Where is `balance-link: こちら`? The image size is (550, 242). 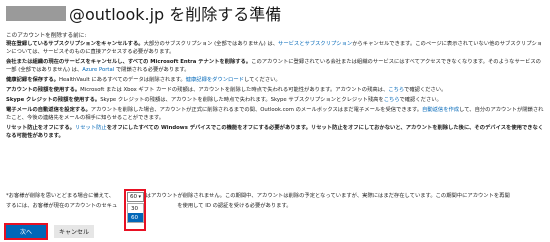 balance-link: こちら is located at coordinates (396, 90).